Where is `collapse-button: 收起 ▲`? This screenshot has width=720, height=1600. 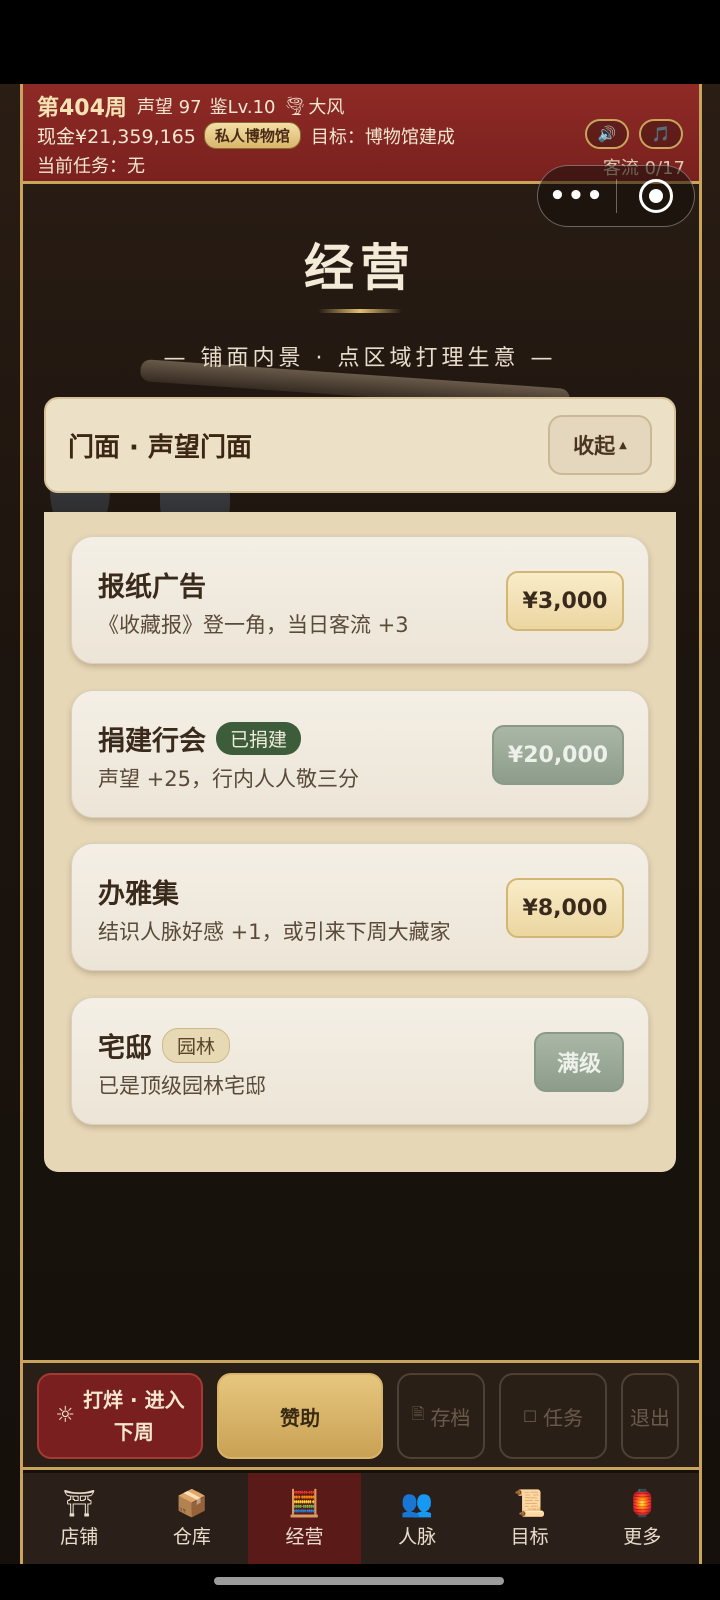
collapse-button: 收起 ▲ is located at coordinates (600, 445).